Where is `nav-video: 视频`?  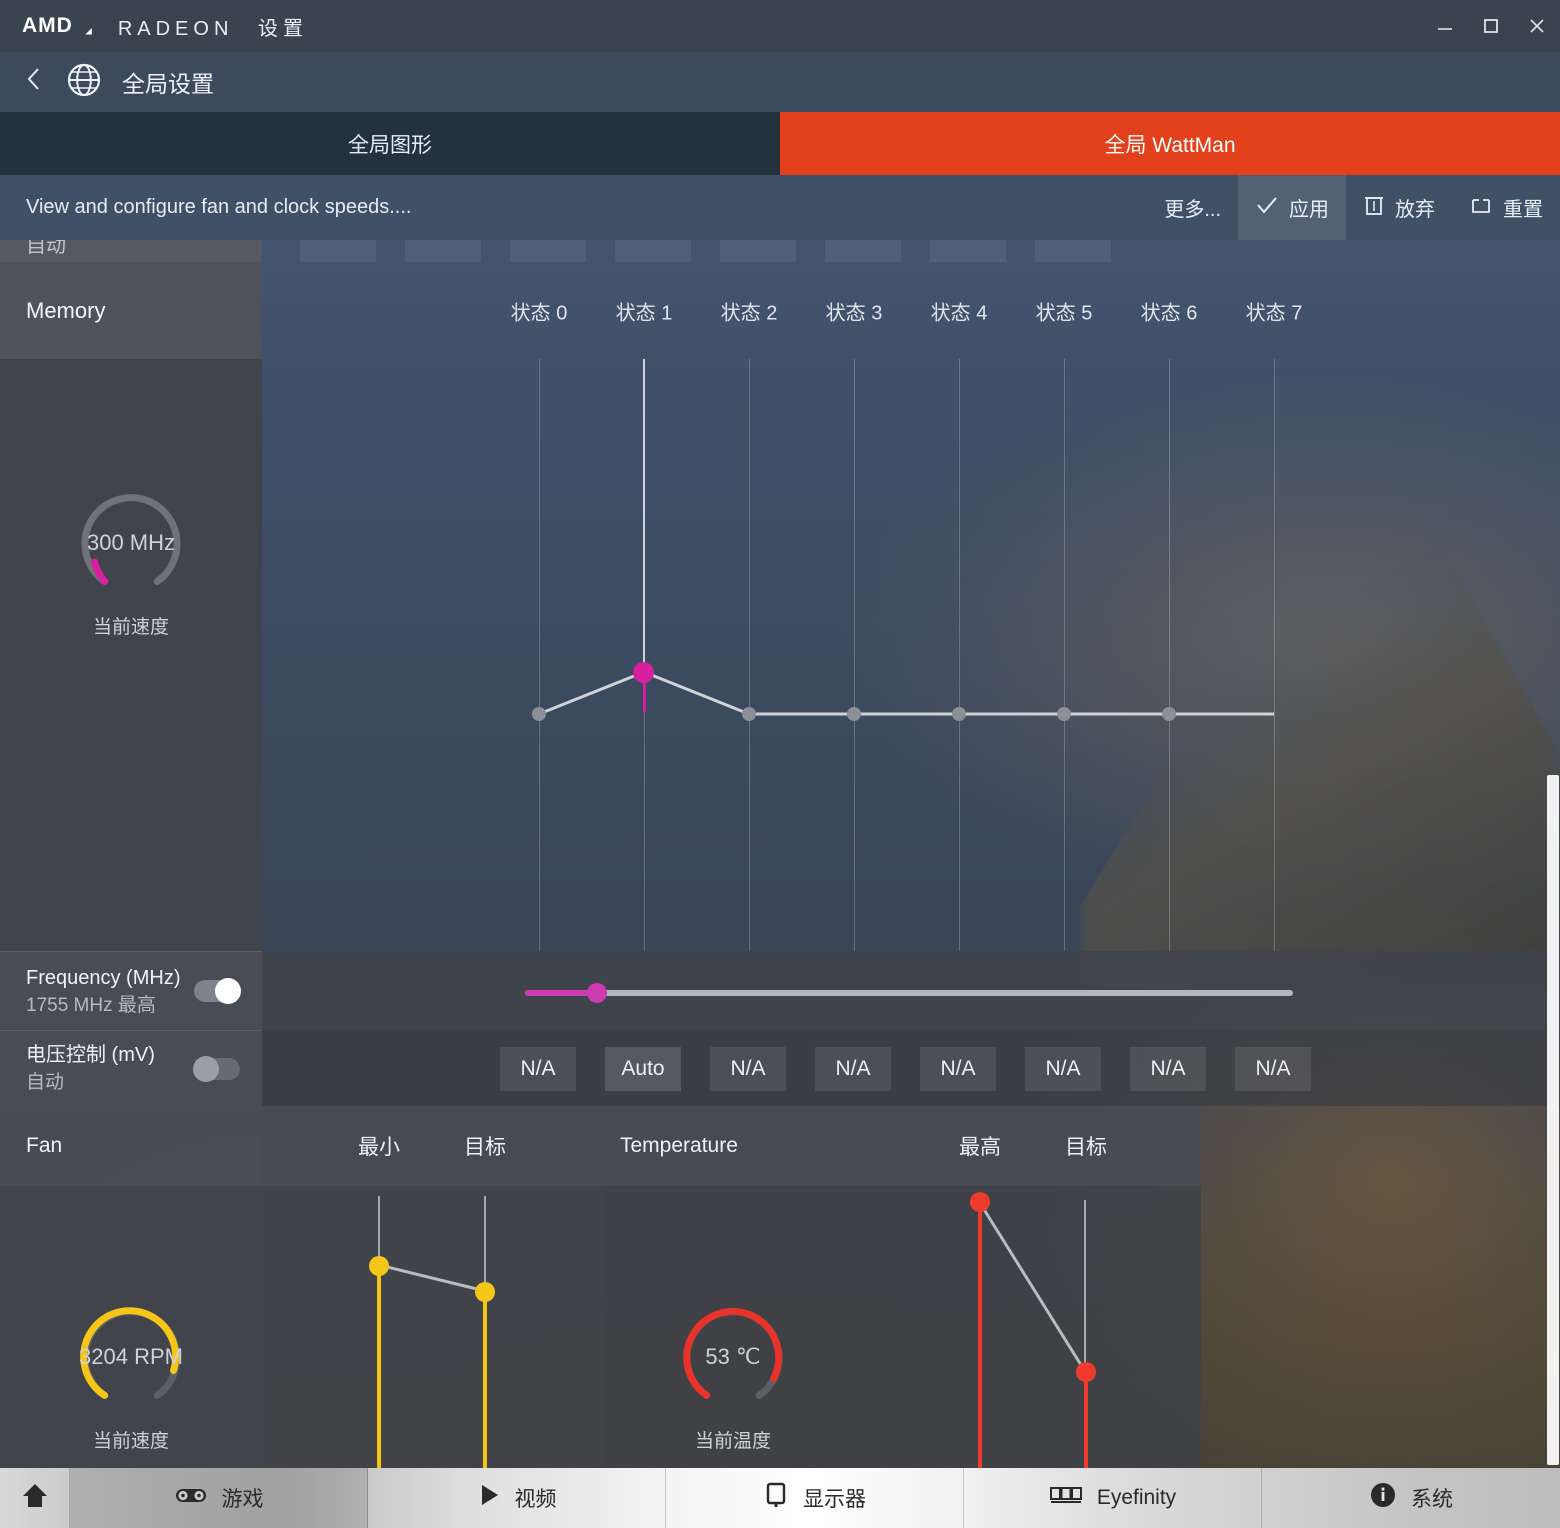 nav-video: 视频 is located at coordinates (517, 1498).